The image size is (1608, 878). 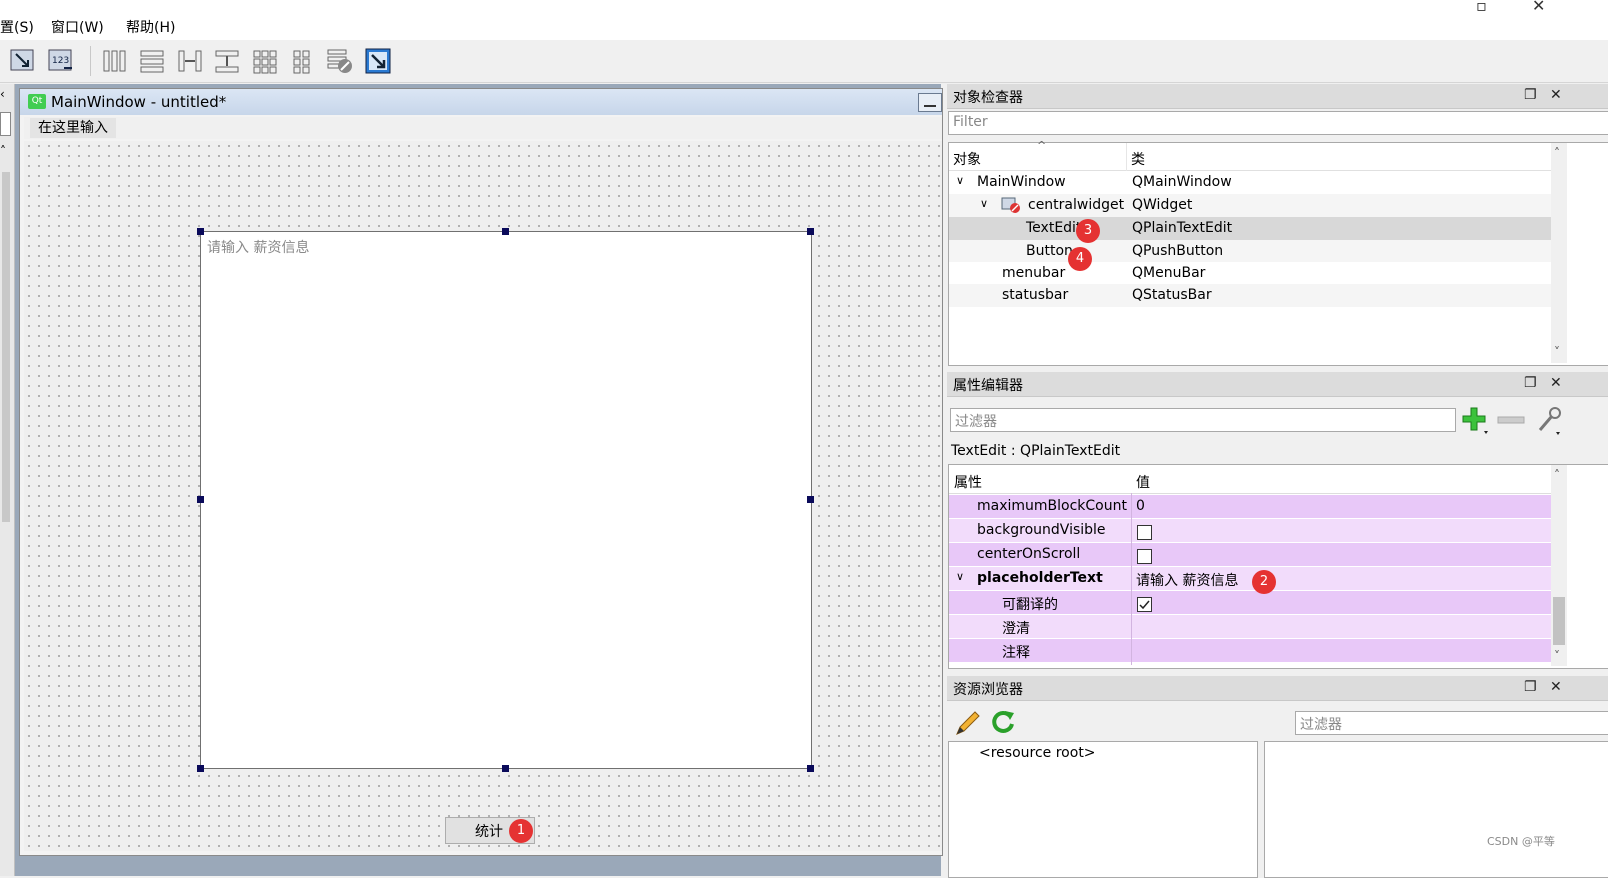 What do you see at coordinates (1144, 532) in the screenshot?
I see `background-visible-checkbox` at bounding box center [1144, 532].